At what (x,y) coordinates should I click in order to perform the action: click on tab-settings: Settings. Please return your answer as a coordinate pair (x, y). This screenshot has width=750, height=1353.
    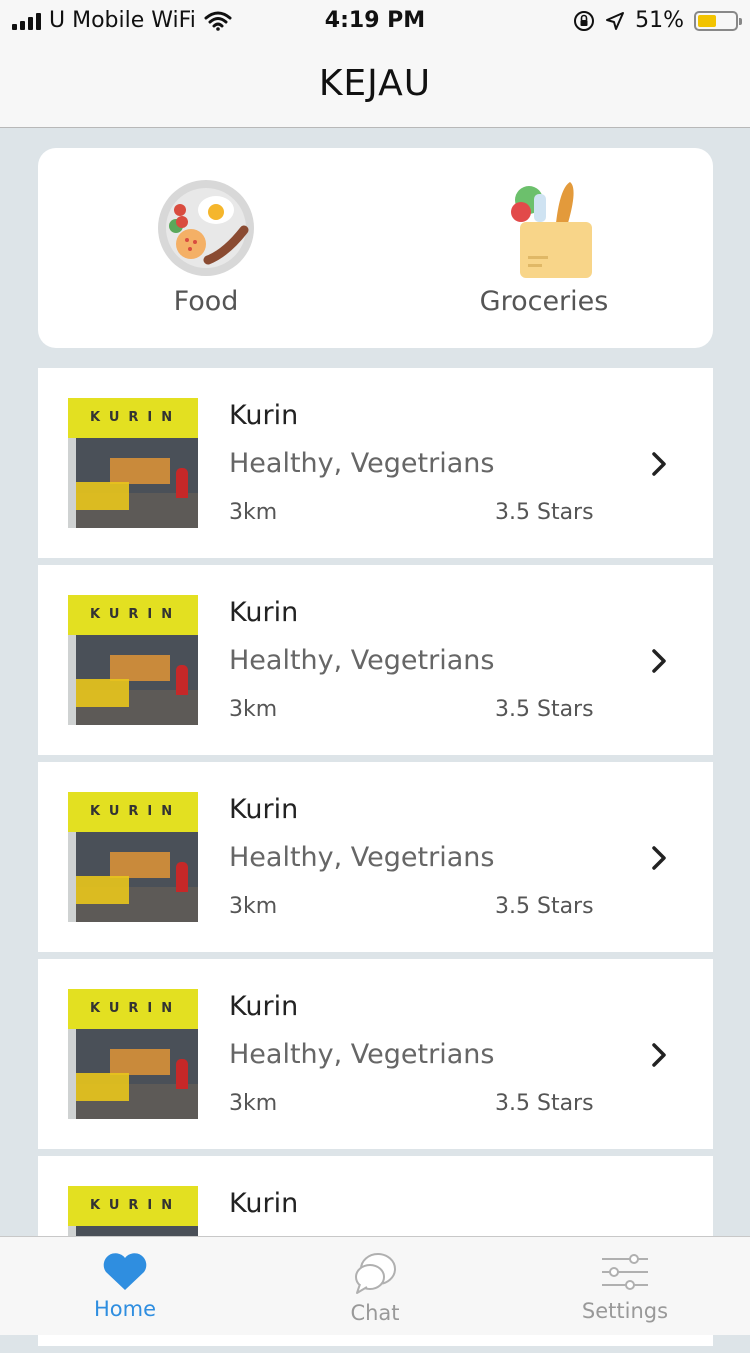
    Looking at the image, I should click on (625, 1286).